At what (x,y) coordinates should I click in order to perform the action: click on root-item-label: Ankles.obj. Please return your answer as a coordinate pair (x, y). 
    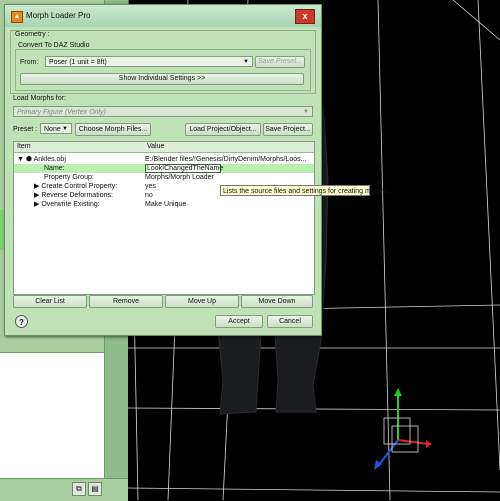
    Looking at the image, I should click on (49, 159).